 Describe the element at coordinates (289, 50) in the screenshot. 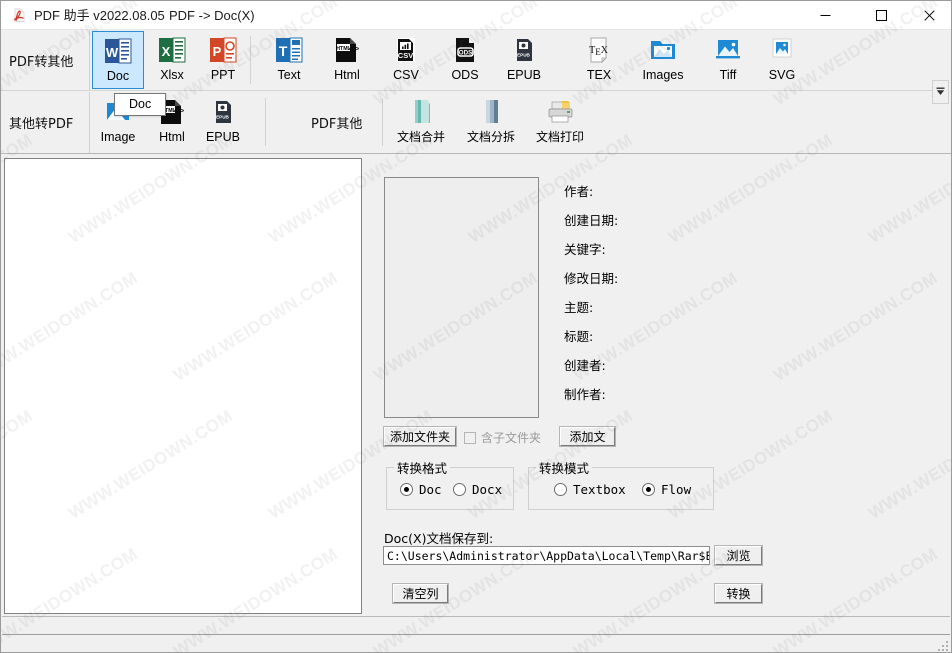

I see `text-file-icon: T` at that location.